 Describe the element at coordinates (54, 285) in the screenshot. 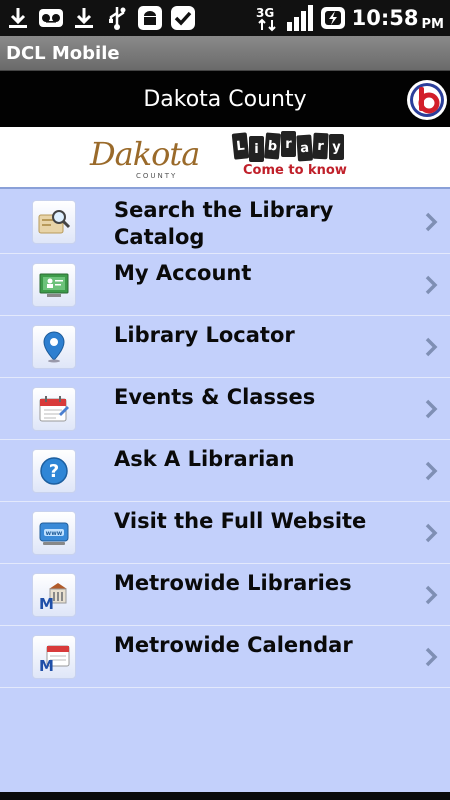

I see `account-icon` at that location.